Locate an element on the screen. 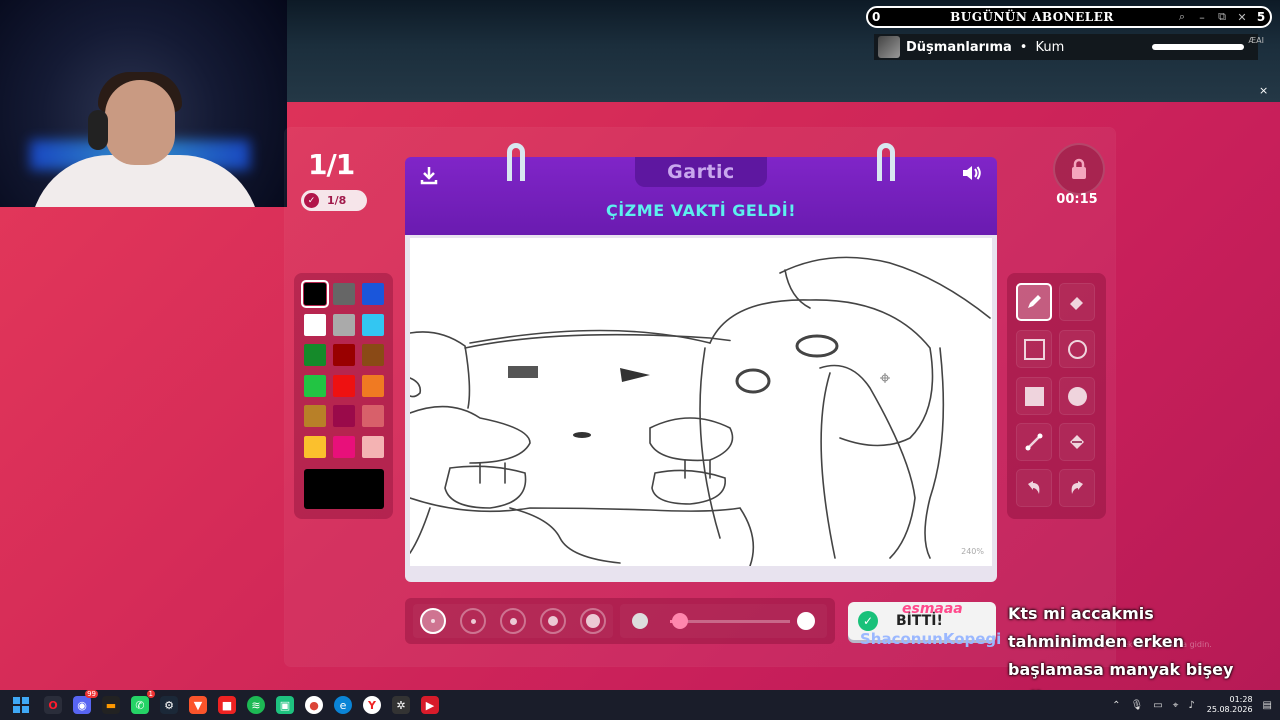  brush-controls is located at coordinates (620, 621).